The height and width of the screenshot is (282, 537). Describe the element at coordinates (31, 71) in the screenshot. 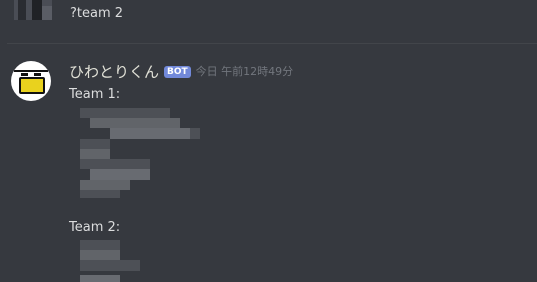

I see `avatar-brow` at that location.